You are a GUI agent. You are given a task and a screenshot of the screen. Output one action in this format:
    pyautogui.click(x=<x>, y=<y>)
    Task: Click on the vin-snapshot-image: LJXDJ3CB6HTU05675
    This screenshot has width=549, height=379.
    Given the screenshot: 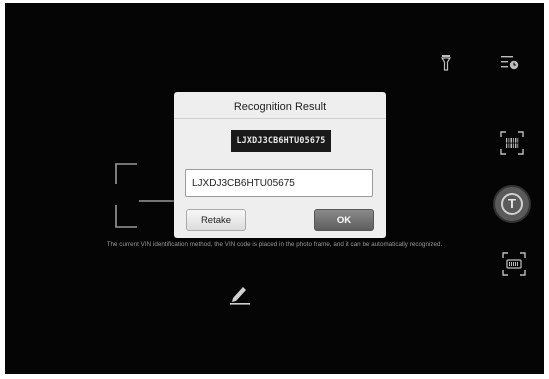 What is the action you would take?
    pyautogui.click(x=281, y=141)
    